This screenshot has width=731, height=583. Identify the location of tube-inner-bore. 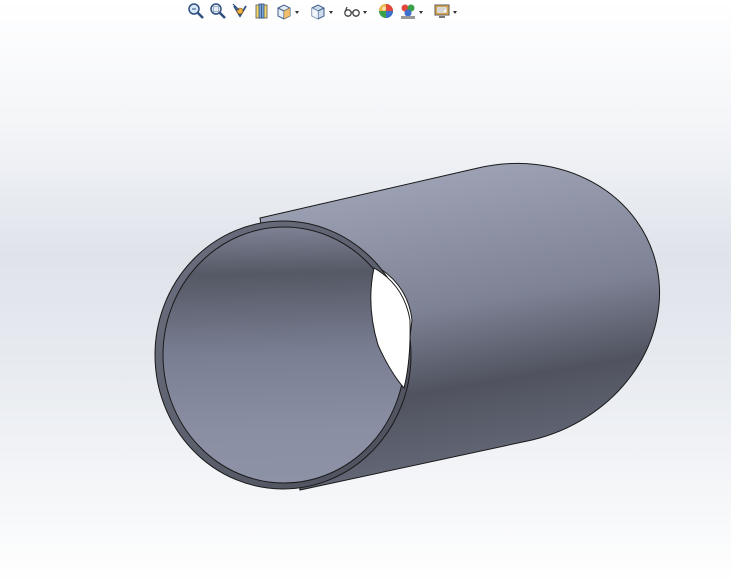
(284, 355).